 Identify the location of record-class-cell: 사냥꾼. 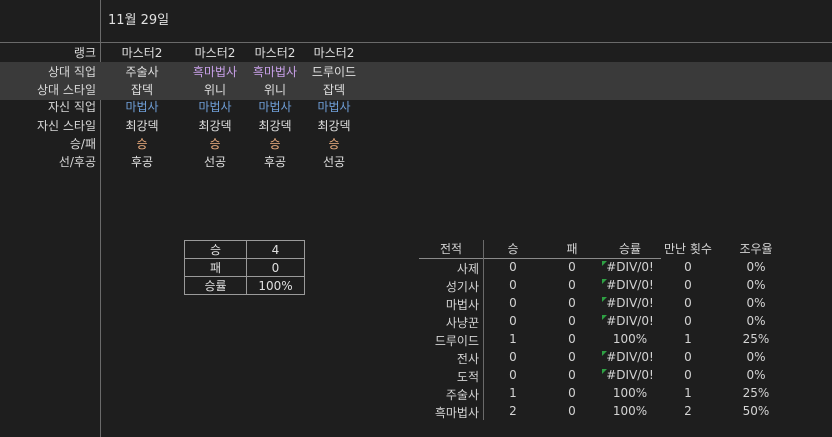
(449, 322).